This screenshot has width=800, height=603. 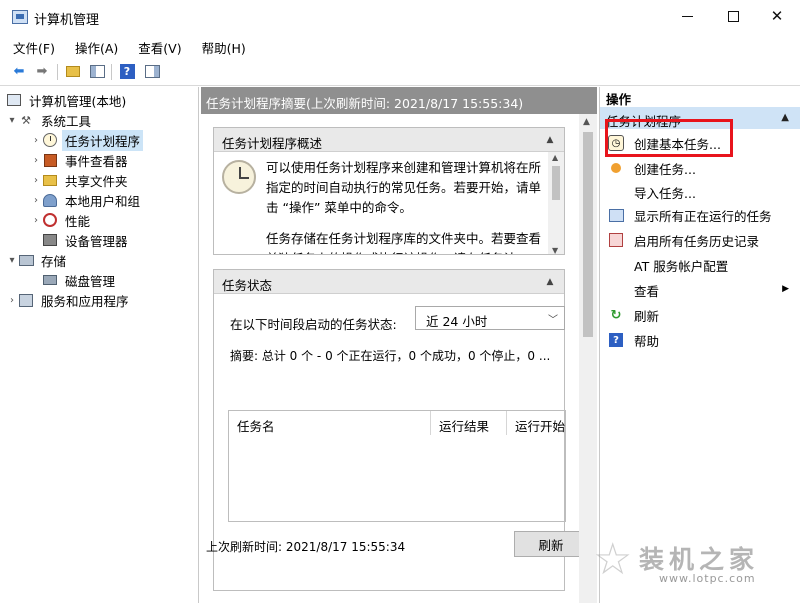 What do you see at coordinates (616, 168) in the screenshot?
I see `create-task-icon` at bounding box center [616, 168].